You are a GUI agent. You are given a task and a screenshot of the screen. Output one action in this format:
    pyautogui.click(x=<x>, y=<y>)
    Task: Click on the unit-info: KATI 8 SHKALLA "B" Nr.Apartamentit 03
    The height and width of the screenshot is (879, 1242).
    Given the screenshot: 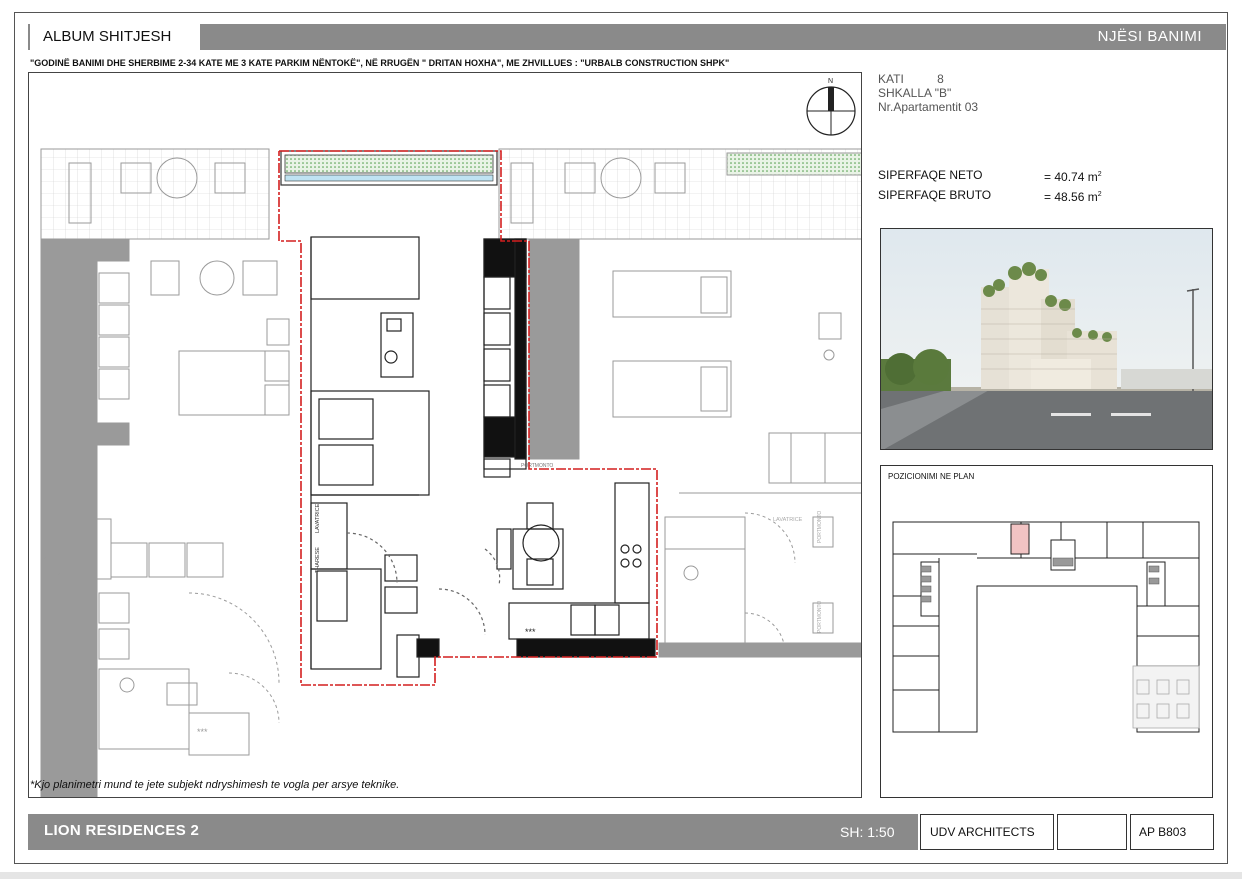 What is the action you would take?
    pyautogui.click(x=928, y=93)
    